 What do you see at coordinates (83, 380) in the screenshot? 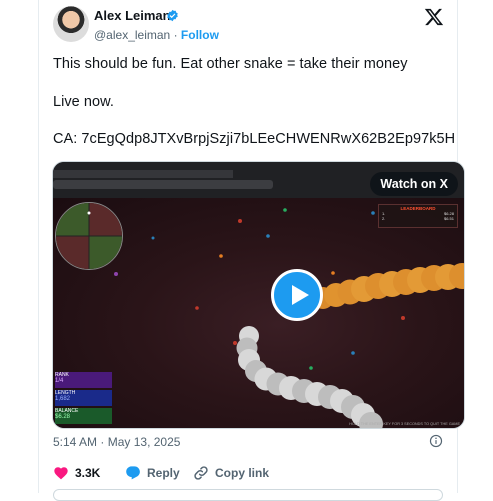
I see `stat-rank: RANK 1/4` at bounding box center [83, 380].